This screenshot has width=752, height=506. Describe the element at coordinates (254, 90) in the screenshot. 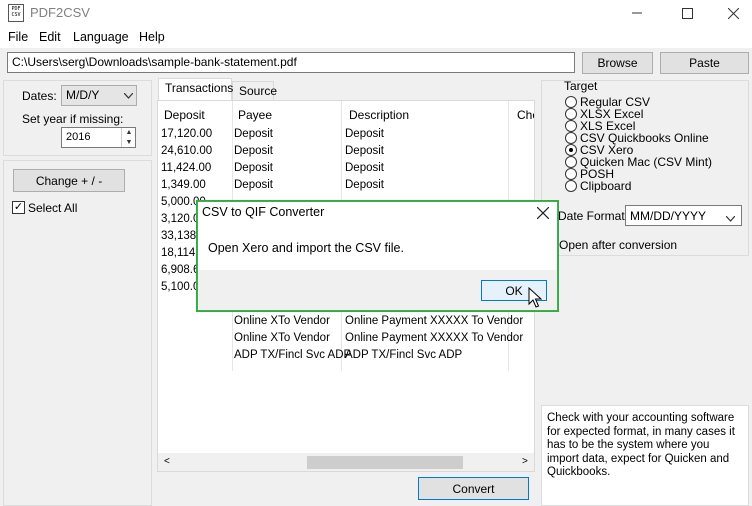

I see `tab-source: Source` at that location.